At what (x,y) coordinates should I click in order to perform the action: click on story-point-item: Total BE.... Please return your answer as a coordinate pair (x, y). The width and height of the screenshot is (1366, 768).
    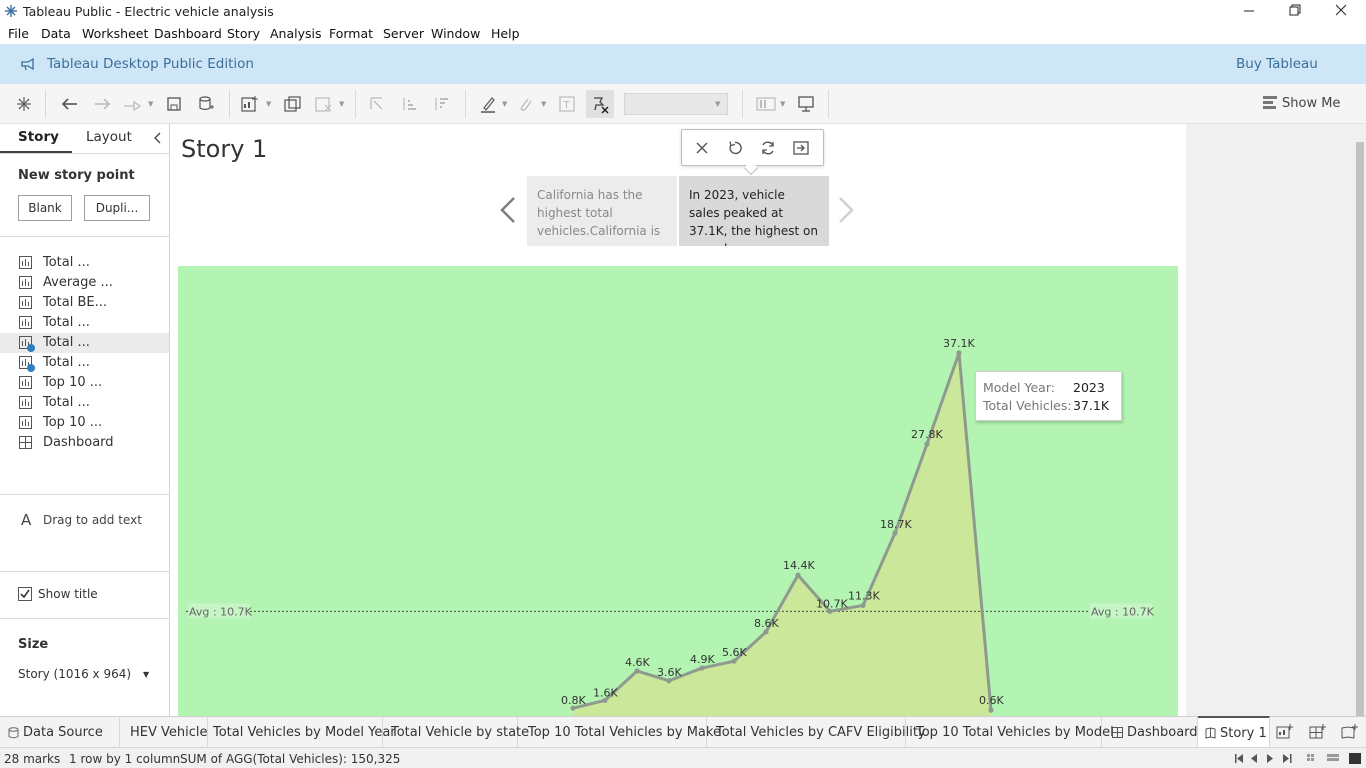
    Looking at the image, I should click on (84, 303).